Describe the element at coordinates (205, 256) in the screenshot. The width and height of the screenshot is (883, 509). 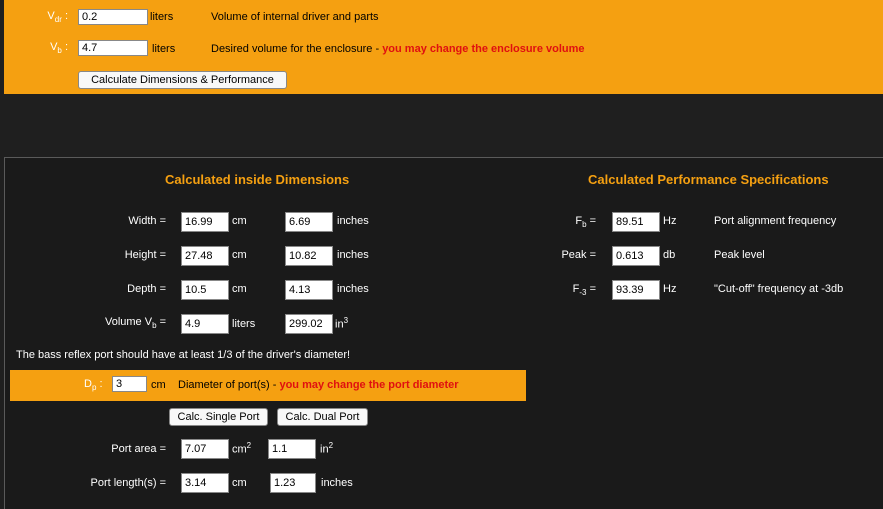
I see `height-cm-field: 27.48` at that location.